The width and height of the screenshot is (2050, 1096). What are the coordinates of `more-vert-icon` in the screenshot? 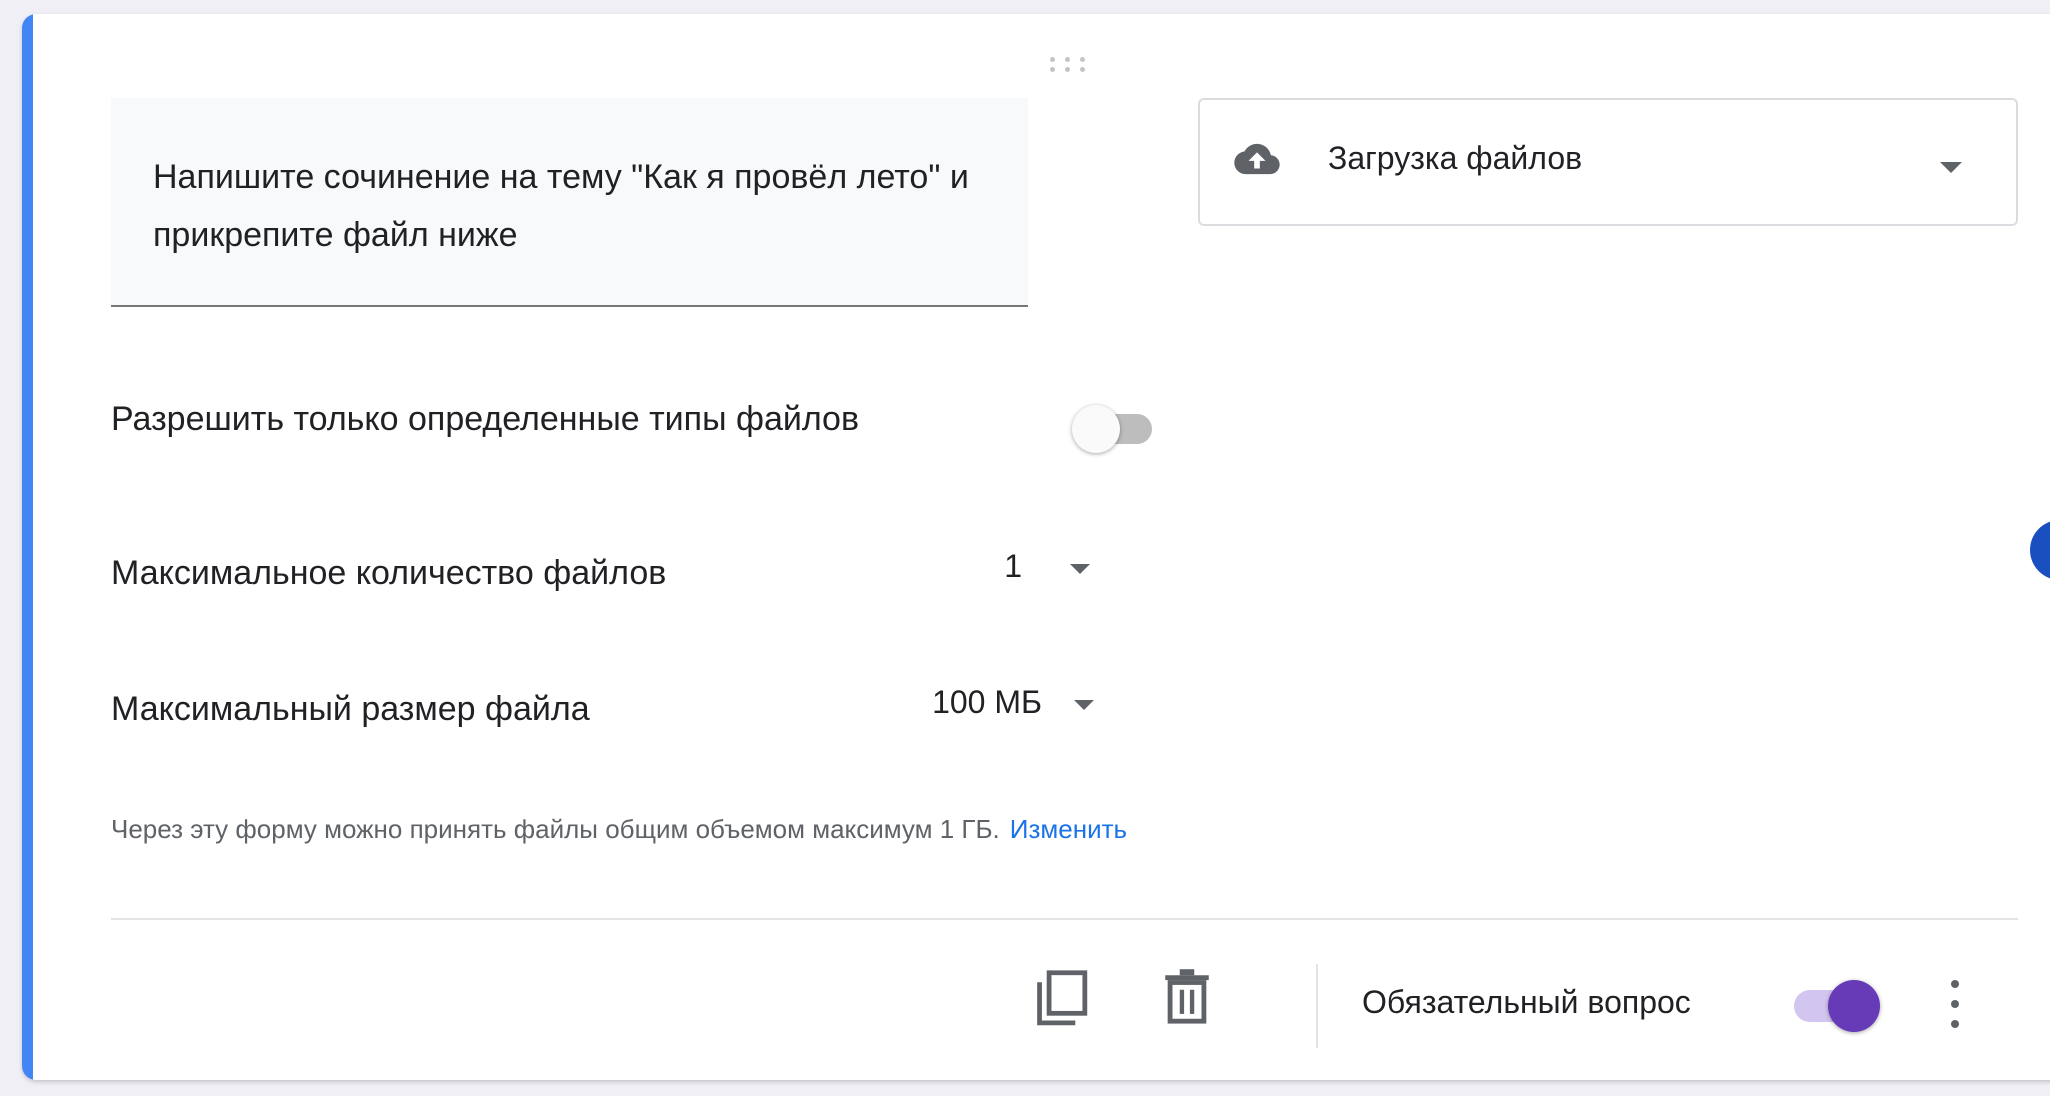 It's located at (1955, 1004).